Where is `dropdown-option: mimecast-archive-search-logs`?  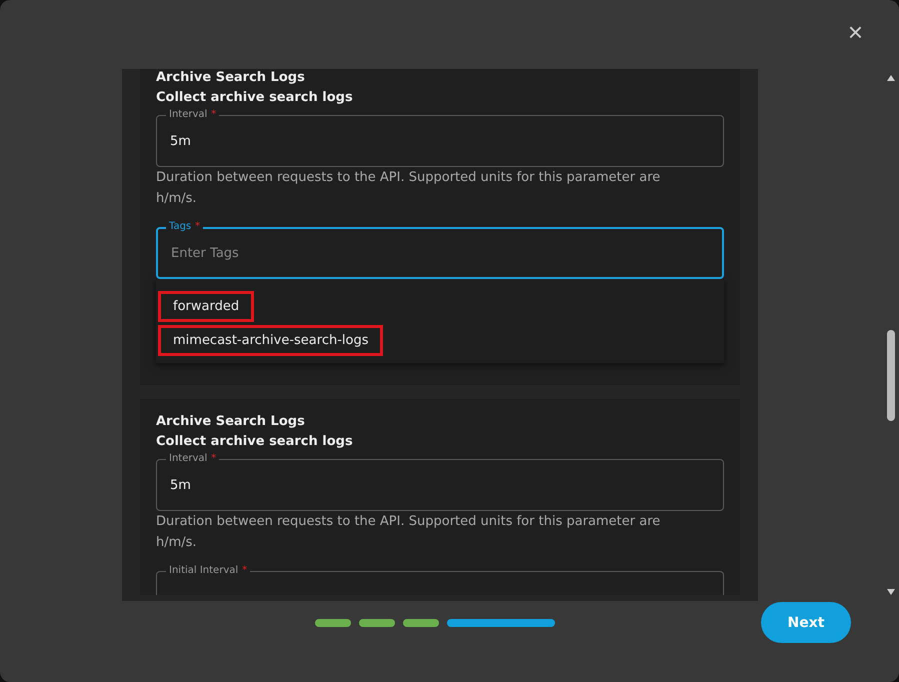
dropdown-option: mimecast-archive-search-logs is located at coordinates (271, 340).